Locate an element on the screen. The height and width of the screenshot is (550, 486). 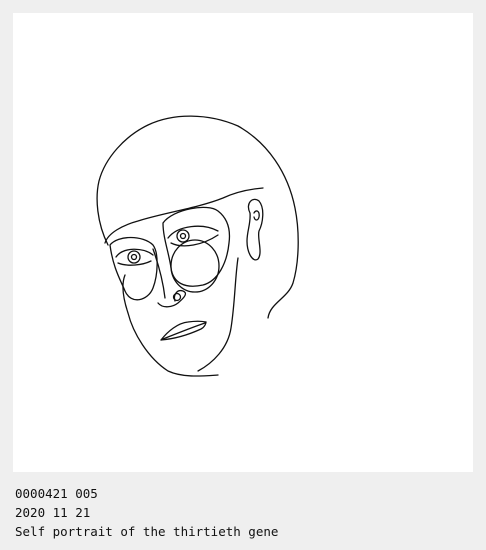
artwork-title: Self portrait of the thirtieth gene is located at coordinates (147, 531).